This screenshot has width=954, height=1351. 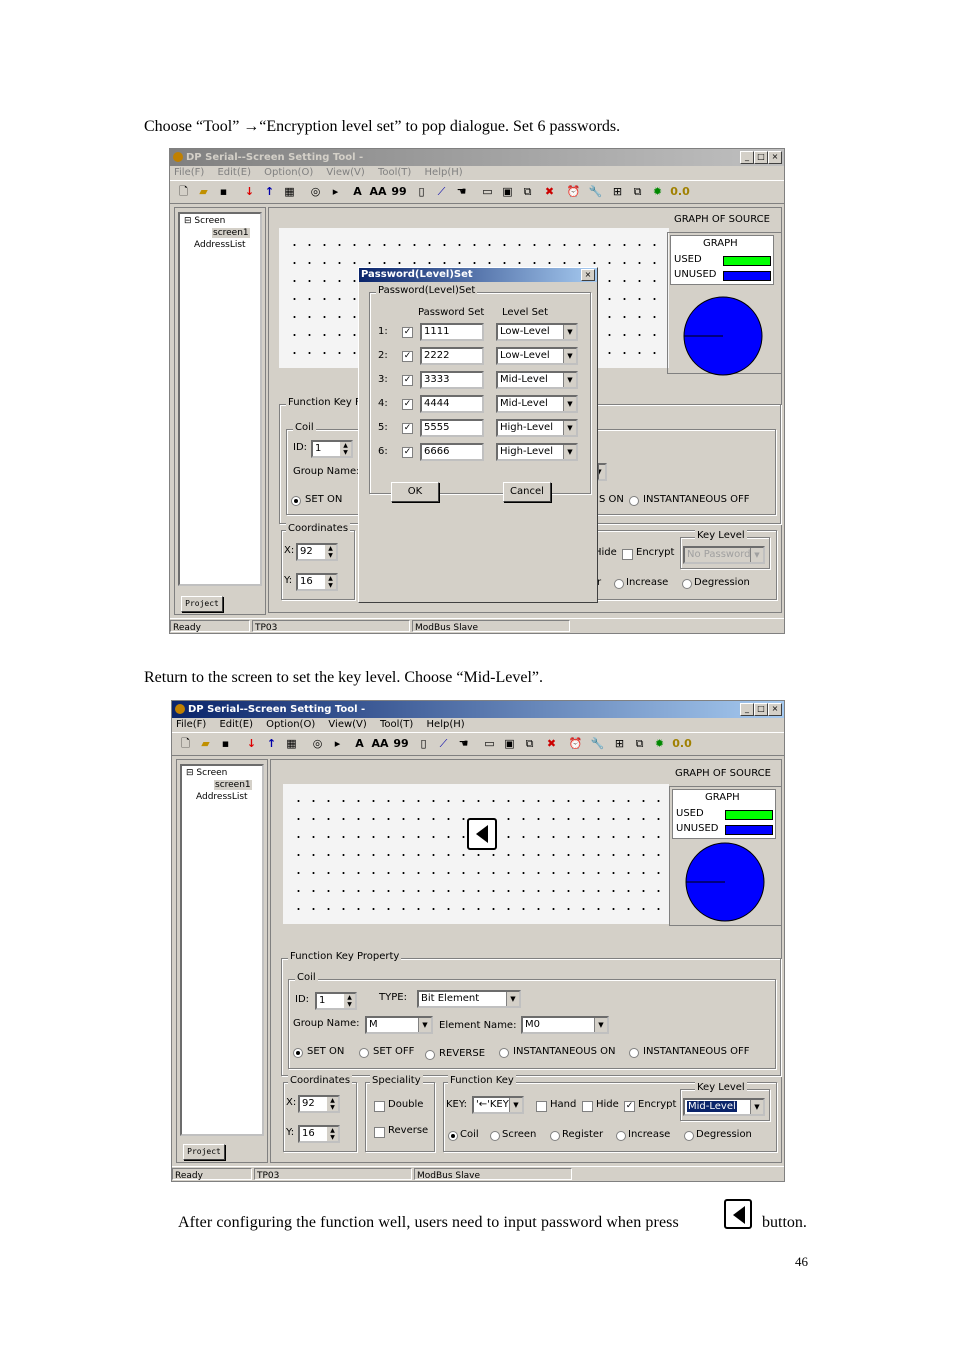 I want to click on key-dropdown: '←'KEY▼, so click(x=498, y=1105).